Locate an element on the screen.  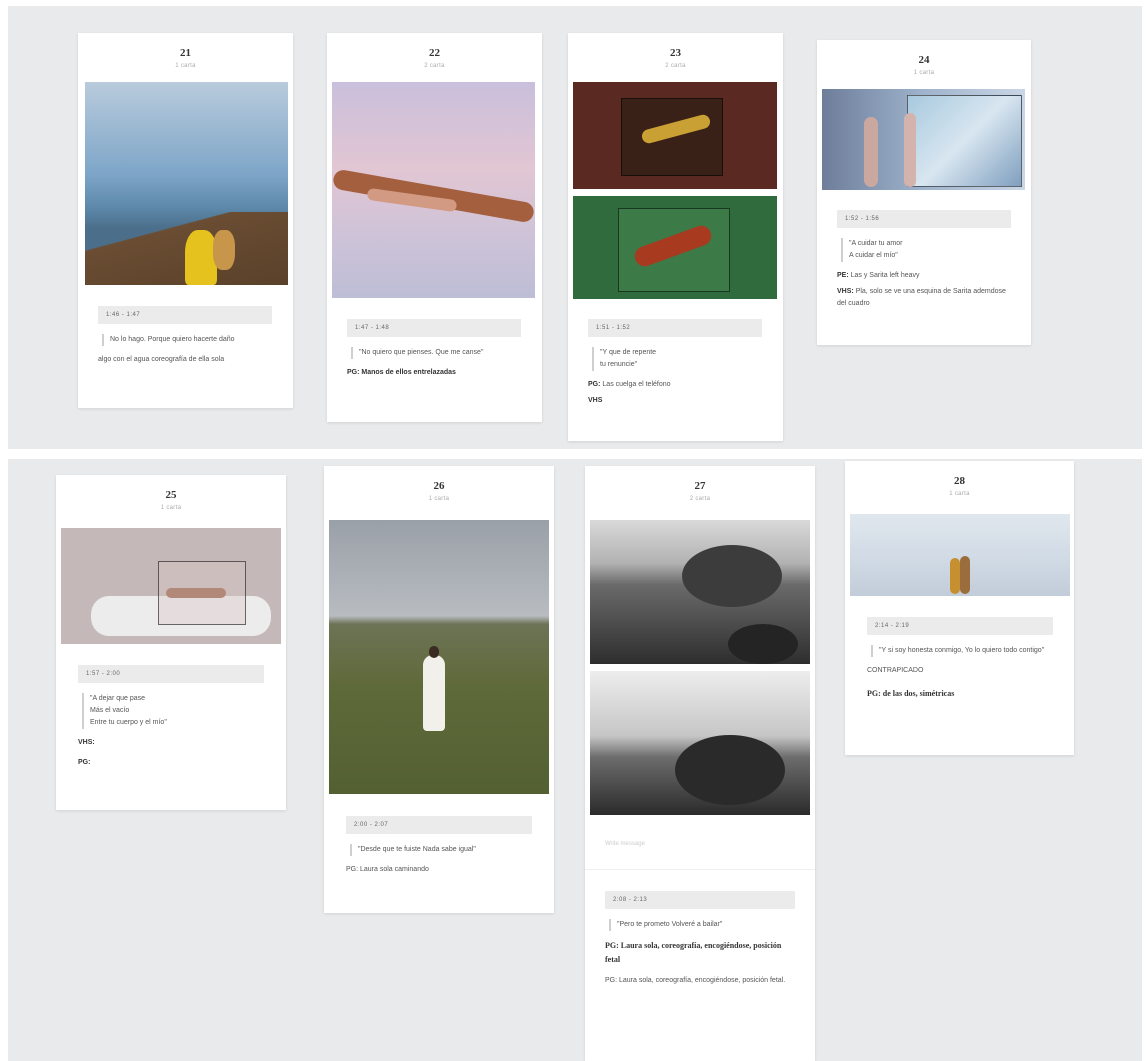
shot-note: PG: Laura sola caminando is located at coordinates (387, 869).